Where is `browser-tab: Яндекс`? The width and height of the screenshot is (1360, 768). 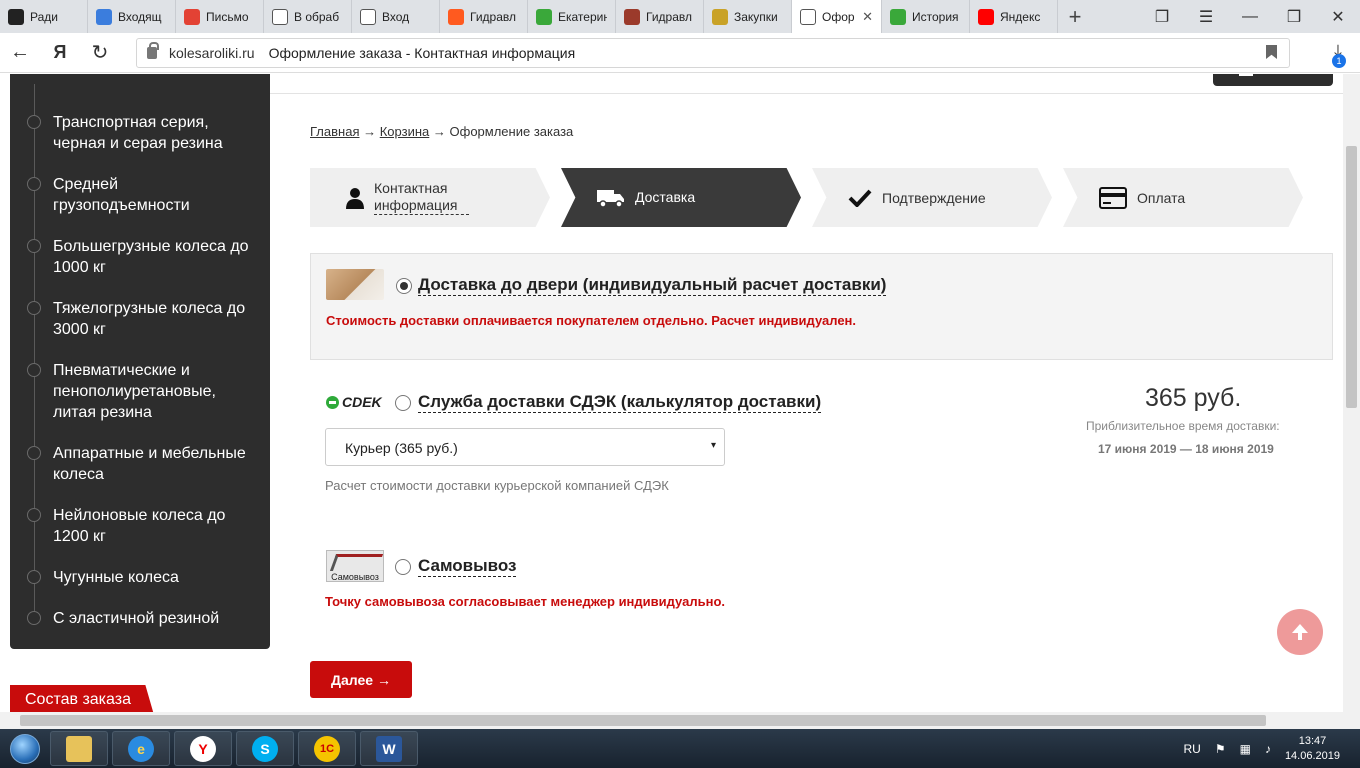
browser-tab: Яндекс is located at coordinates (1014, 16).